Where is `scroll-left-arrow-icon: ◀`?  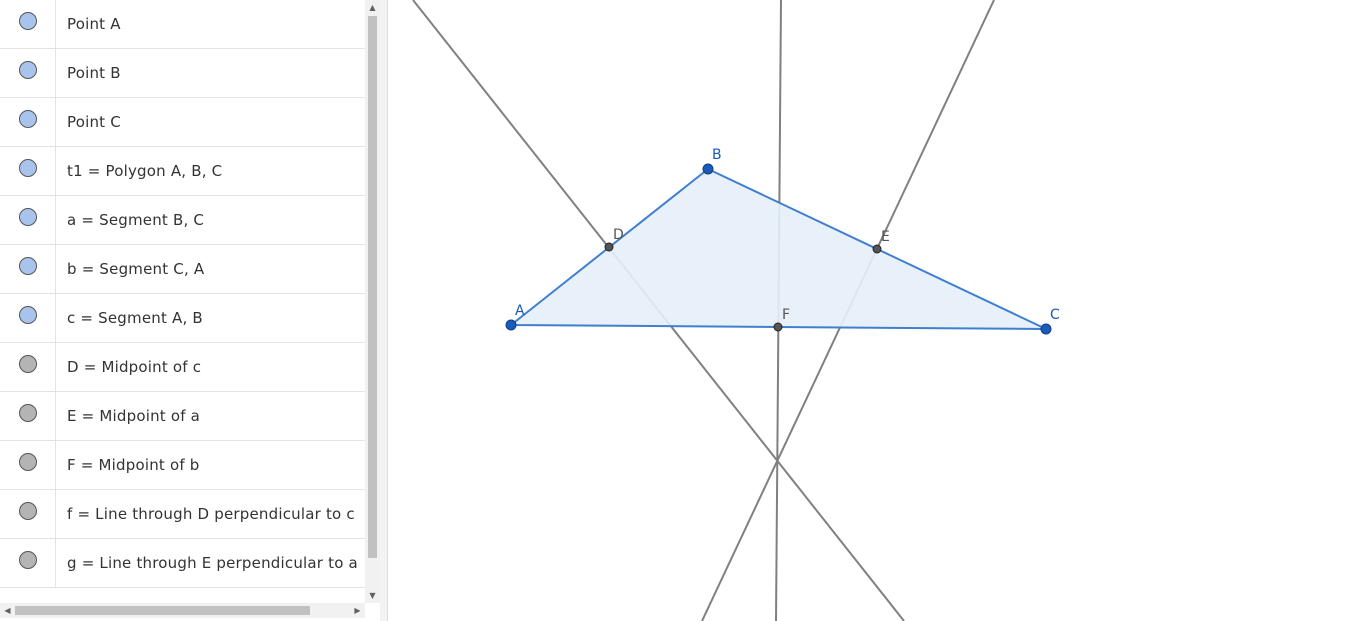
scroll-left-arrow-icon: ◀ is located at coordinates (7, 610).